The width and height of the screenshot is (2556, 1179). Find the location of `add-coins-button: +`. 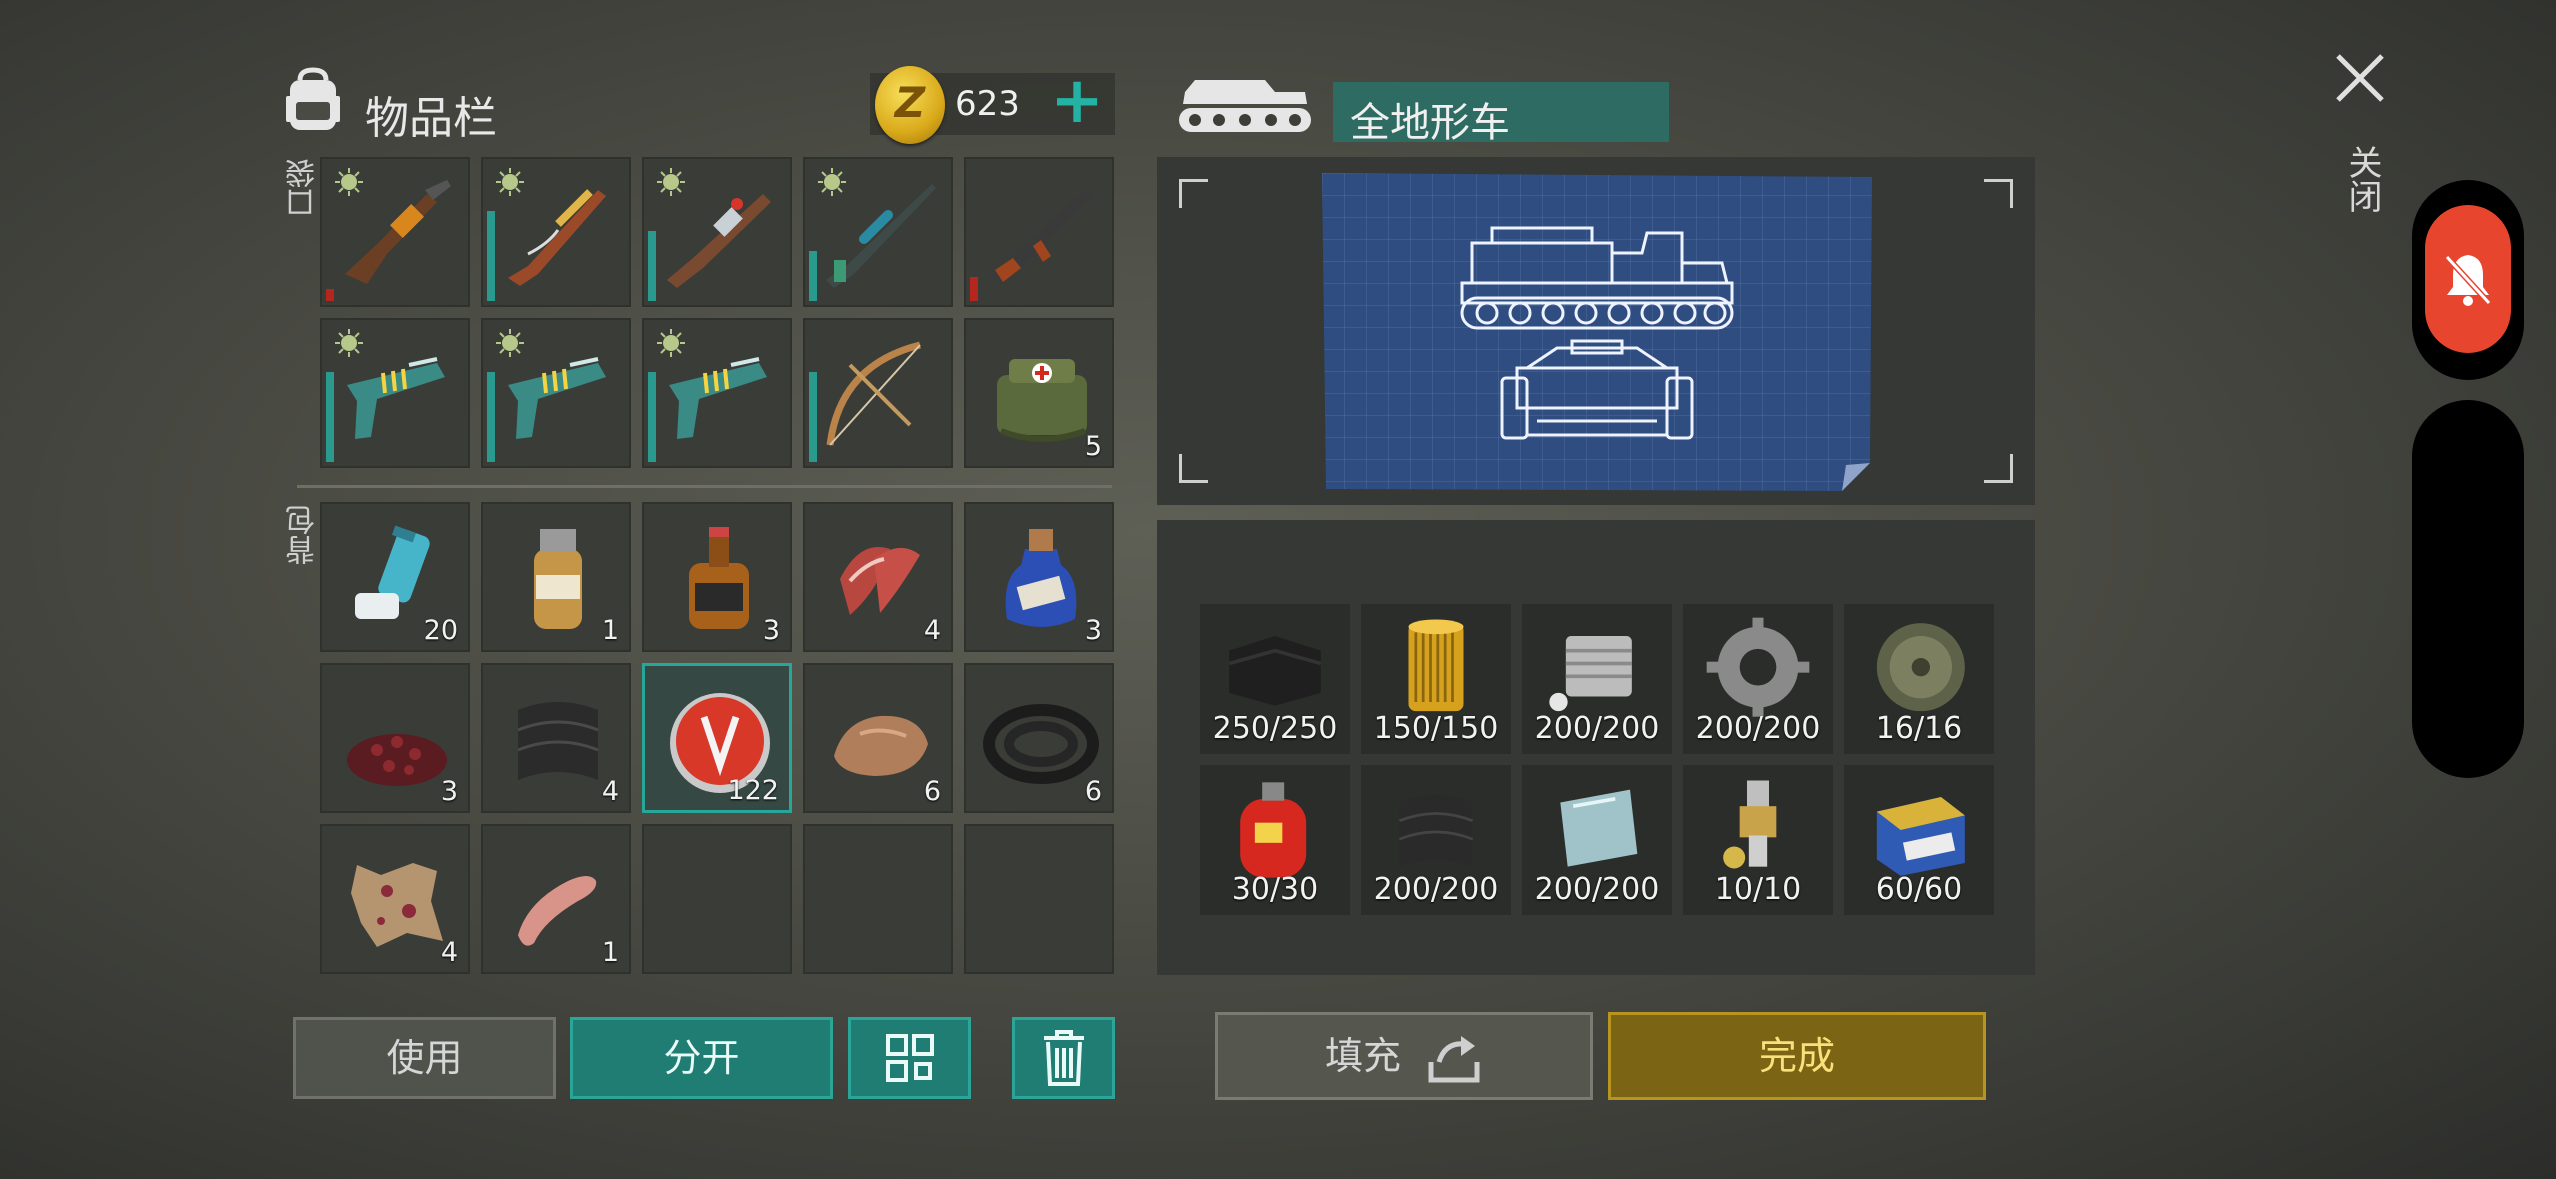

add-coins-button: + is located at coordinates (1077, 101).